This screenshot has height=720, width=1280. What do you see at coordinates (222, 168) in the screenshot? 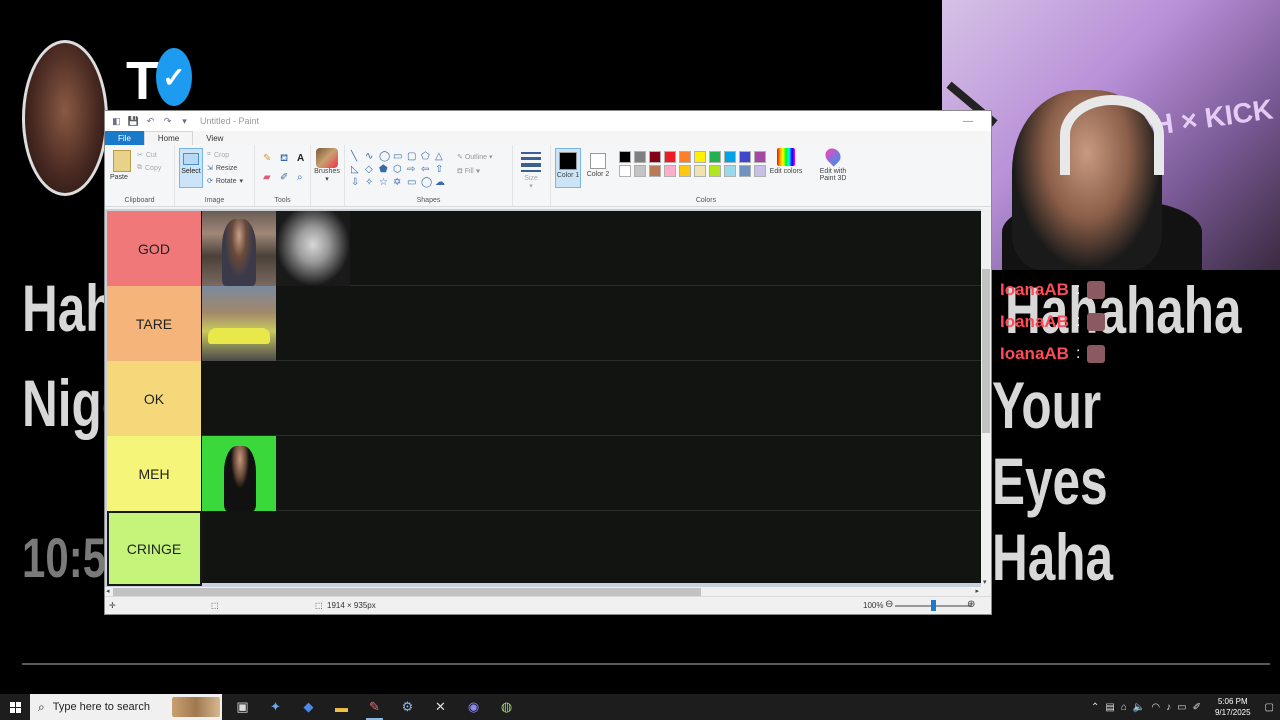
I see `resize-button: ⇲ Resize` at bounding box center [222, 168].